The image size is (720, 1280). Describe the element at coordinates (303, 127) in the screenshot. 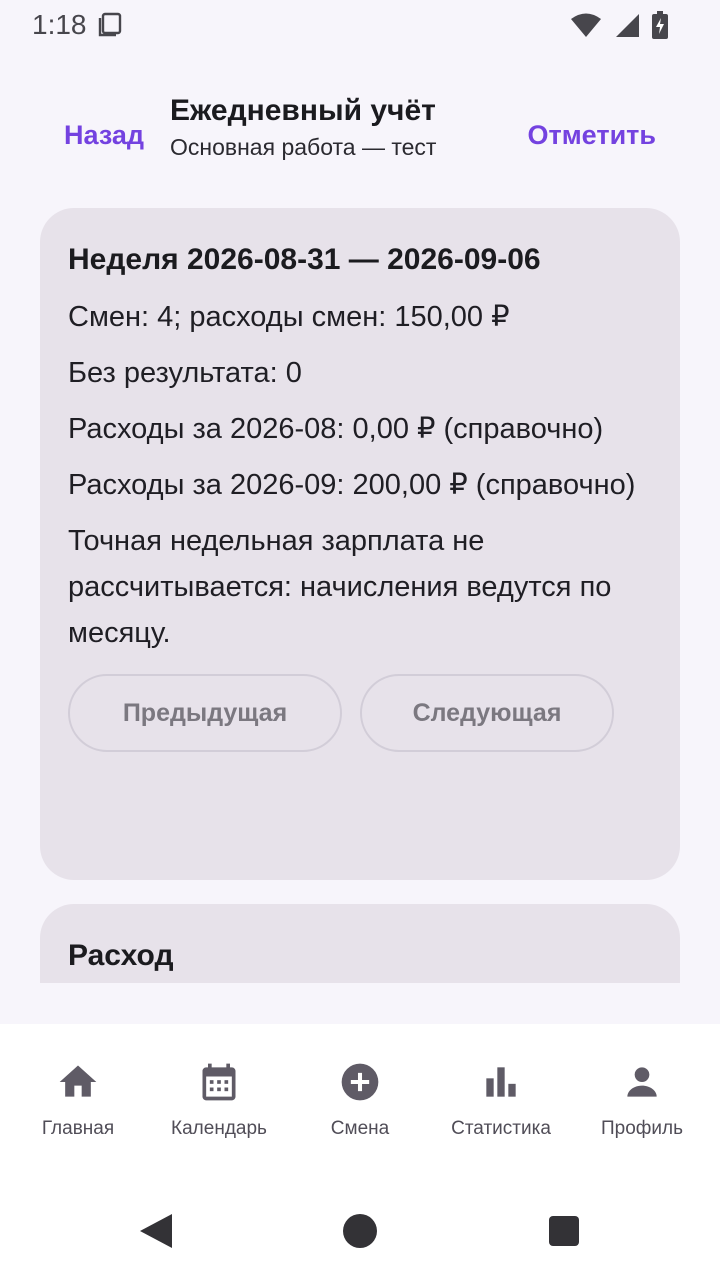

I see `title-group: Ежедневный учёт Основная работа — тест` at that location.